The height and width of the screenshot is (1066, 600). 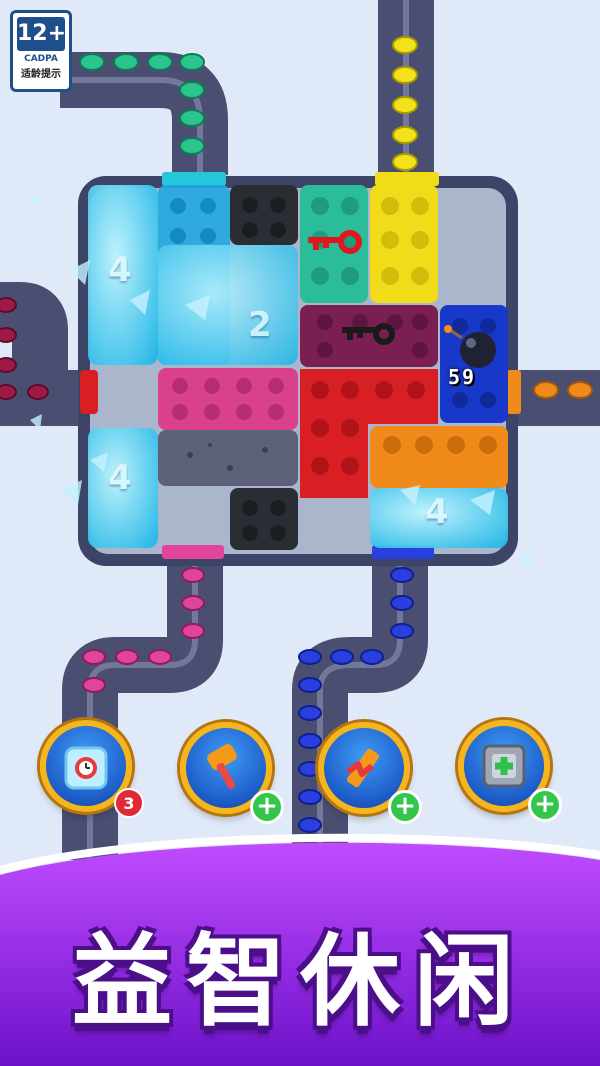 I want to click on bomb-timer: 59, so click(x=462, y=377).